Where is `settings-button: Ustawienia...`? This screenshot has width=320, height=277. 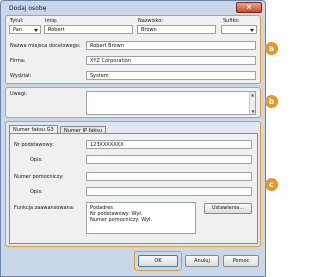 settings-button: Ustawienia... is located at coordinates (228, 208).